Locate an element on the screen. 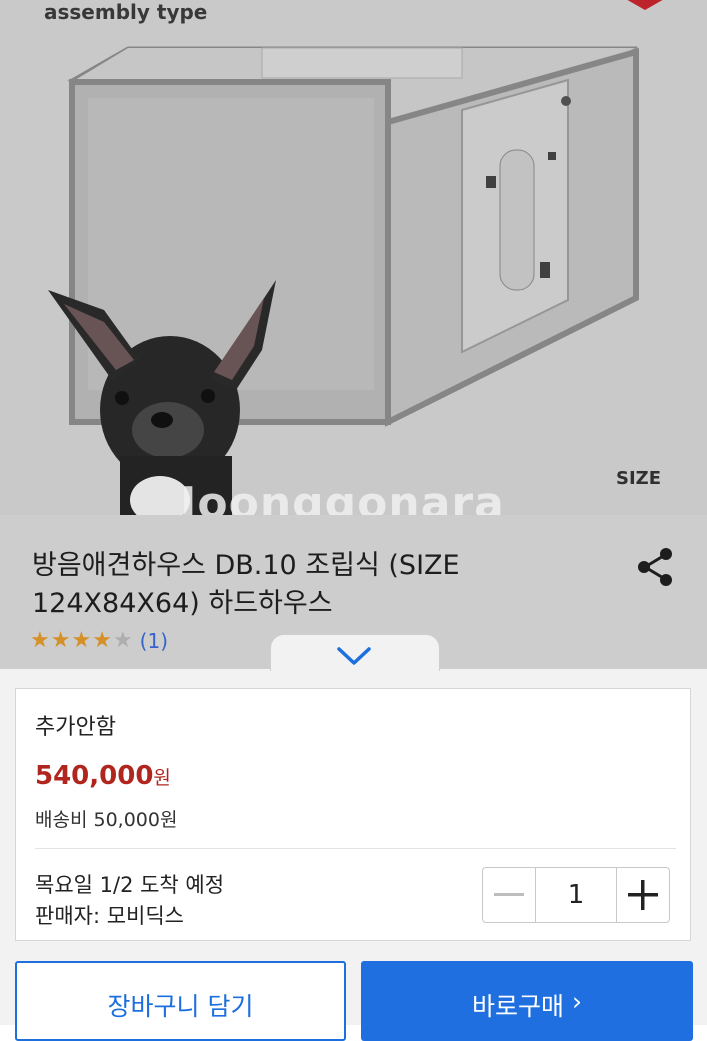  quantity-value: 1 is located at coordinates (576, 895).